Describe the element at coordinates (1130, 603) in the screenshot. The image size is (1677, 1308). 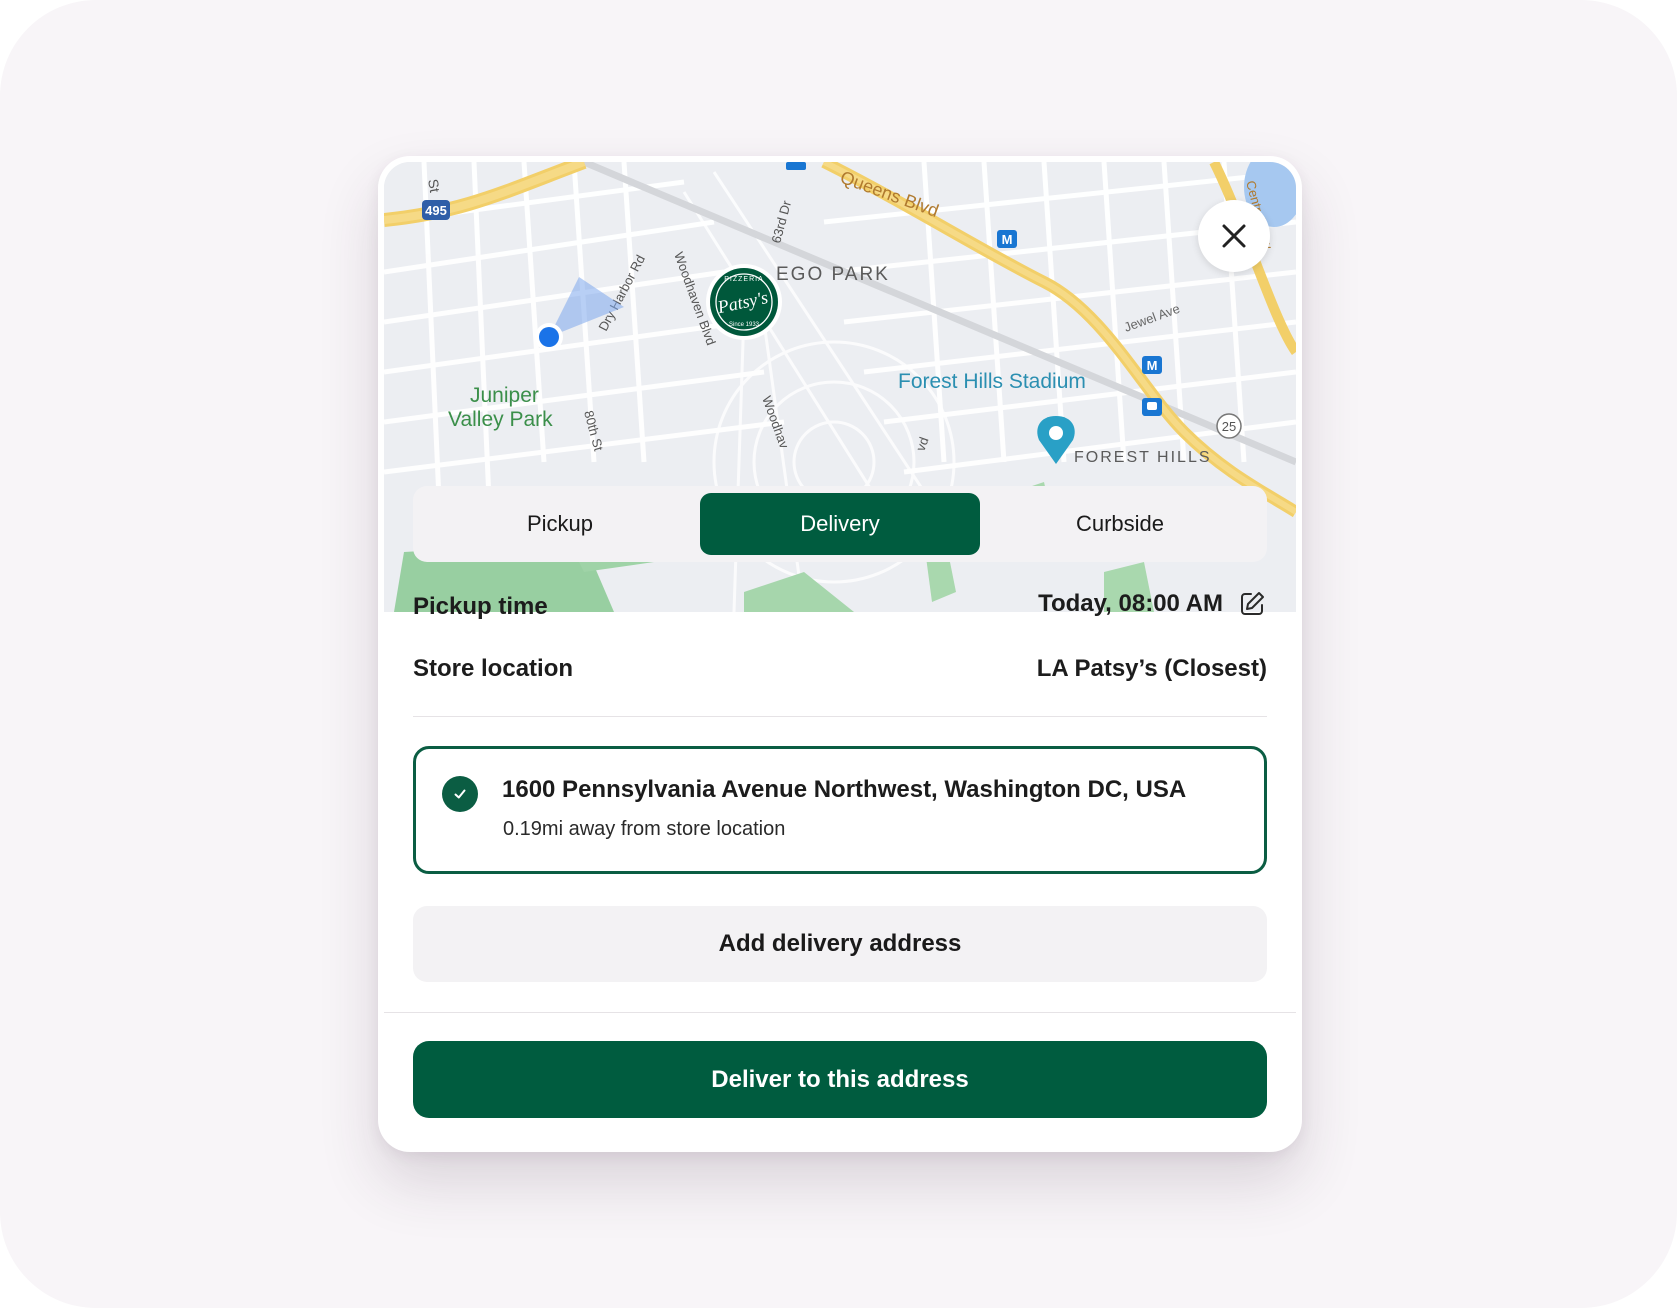
I see `pickup-time-text: Today, 08:00 AM` at that location.